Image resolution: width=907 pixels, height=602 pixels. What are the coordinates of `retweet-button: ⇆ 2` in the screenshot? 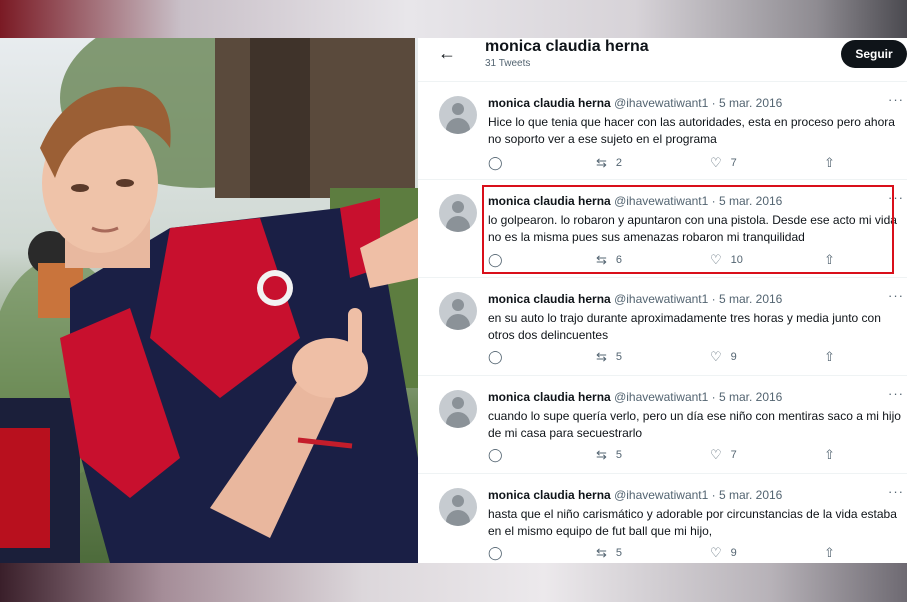 It's located at (609, 163).